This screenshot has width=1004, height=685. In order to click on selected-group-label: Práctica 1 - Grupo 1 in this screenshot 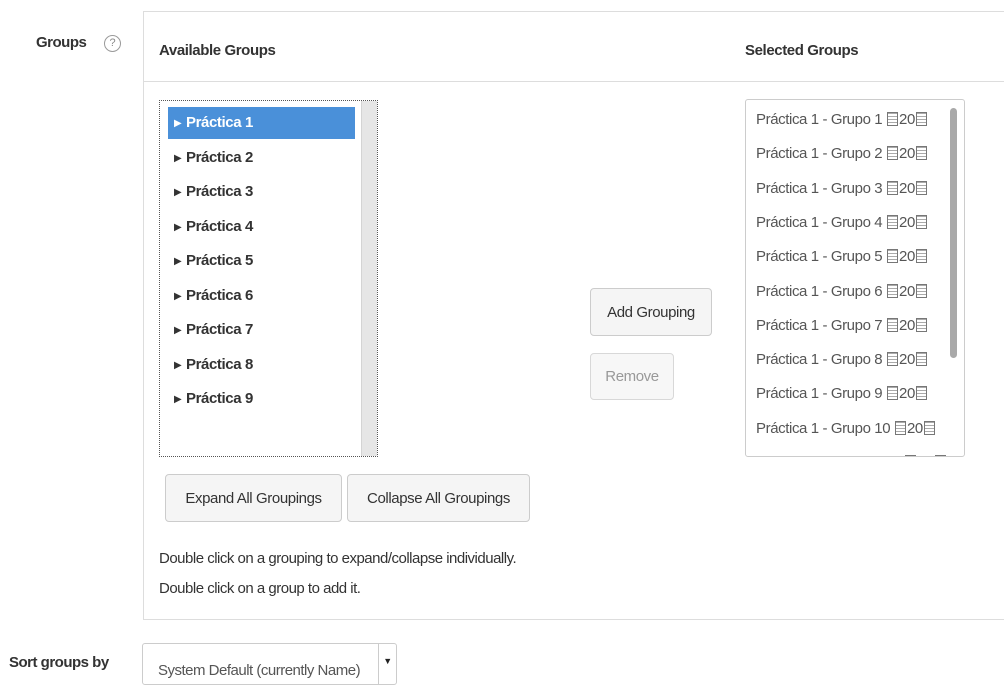, I will do `click(819, 119)`.